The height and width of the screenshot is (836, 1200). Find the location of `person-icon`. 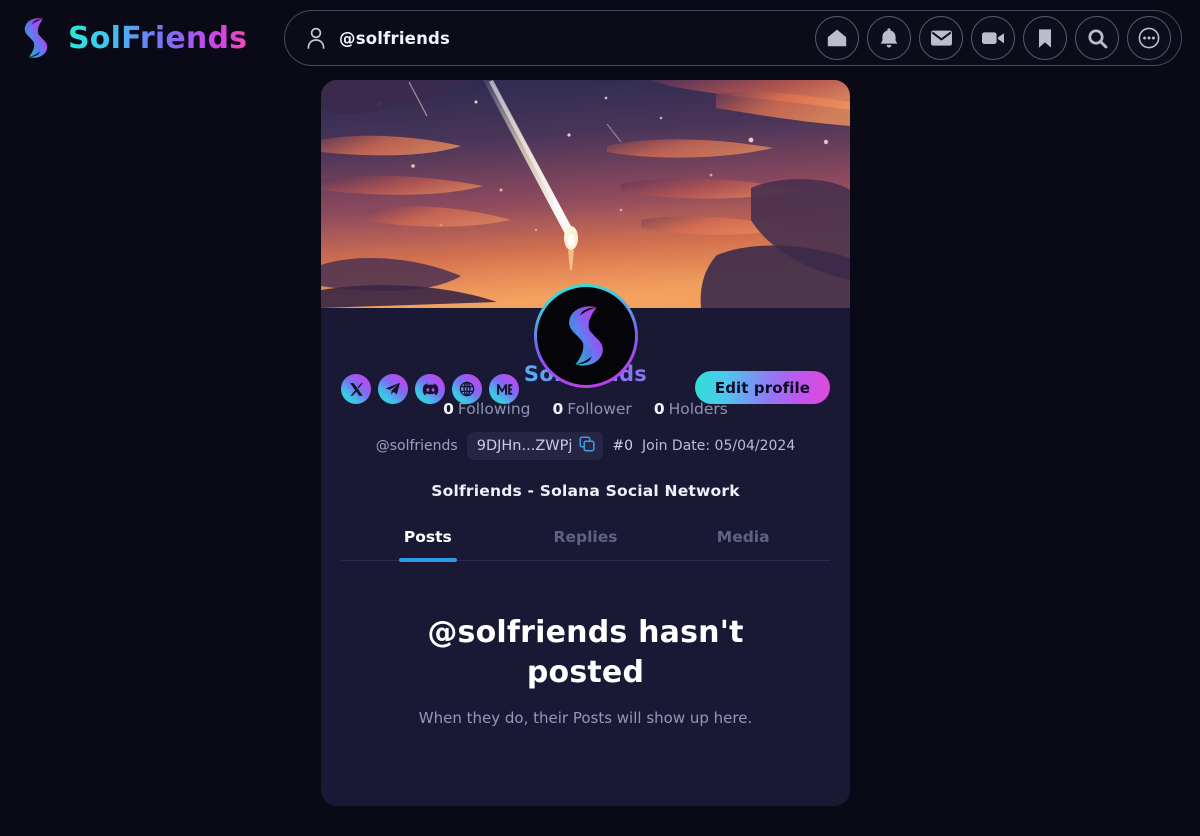

person-icon is located at coordinates (316, 38).